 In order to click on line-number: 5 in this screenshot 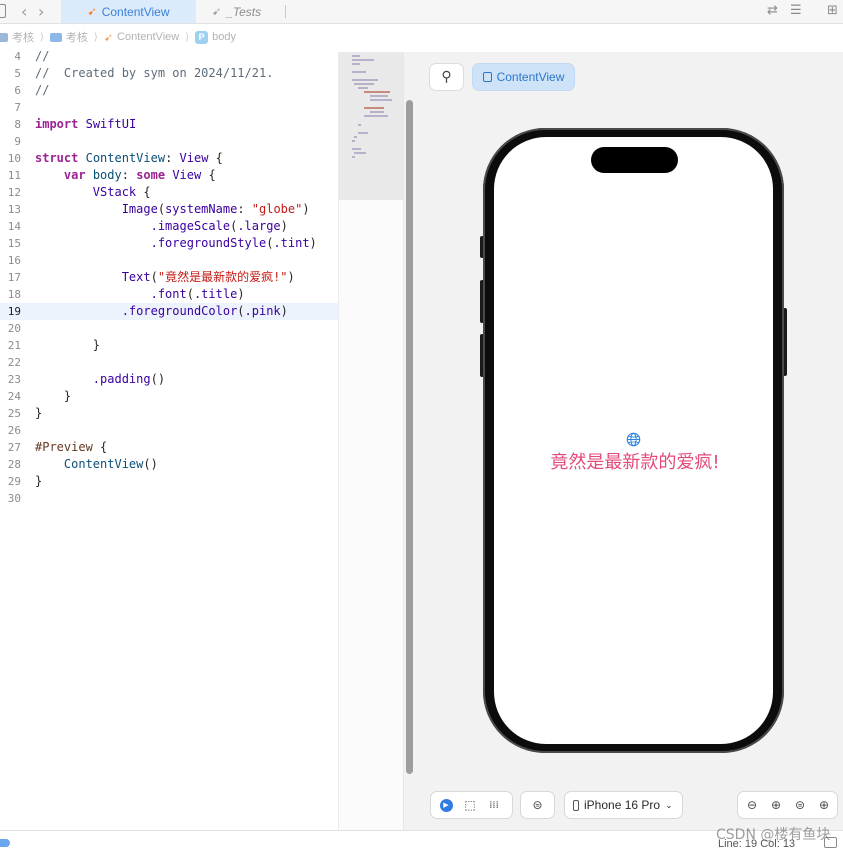, I will do `click(17, 73)`.